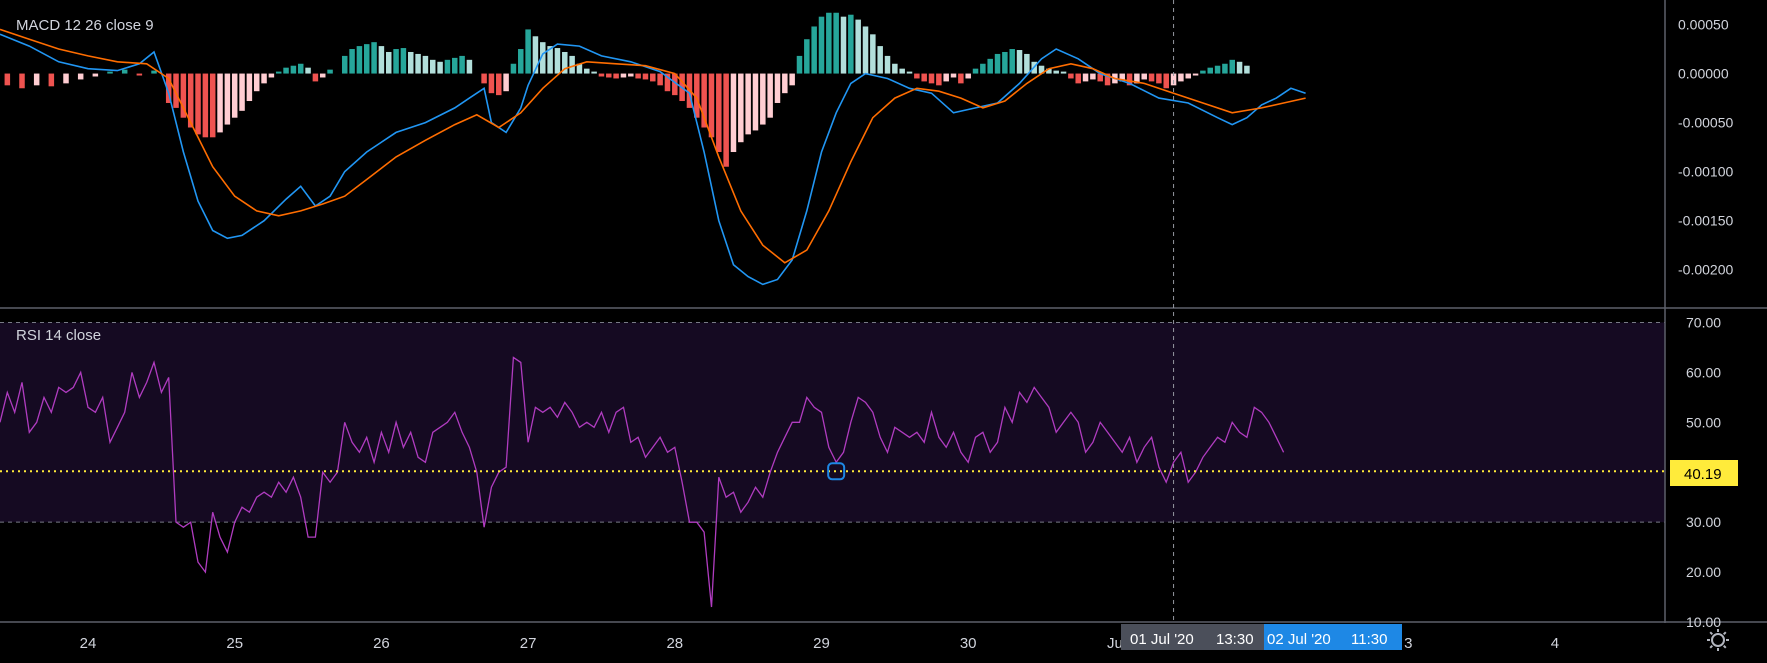 The height and width of the screenshot is (663, 1767). Describe the element at coordinates (1703, 74) in the screenshot. I see `macd-y-tick-label: 0.00000` at that location.